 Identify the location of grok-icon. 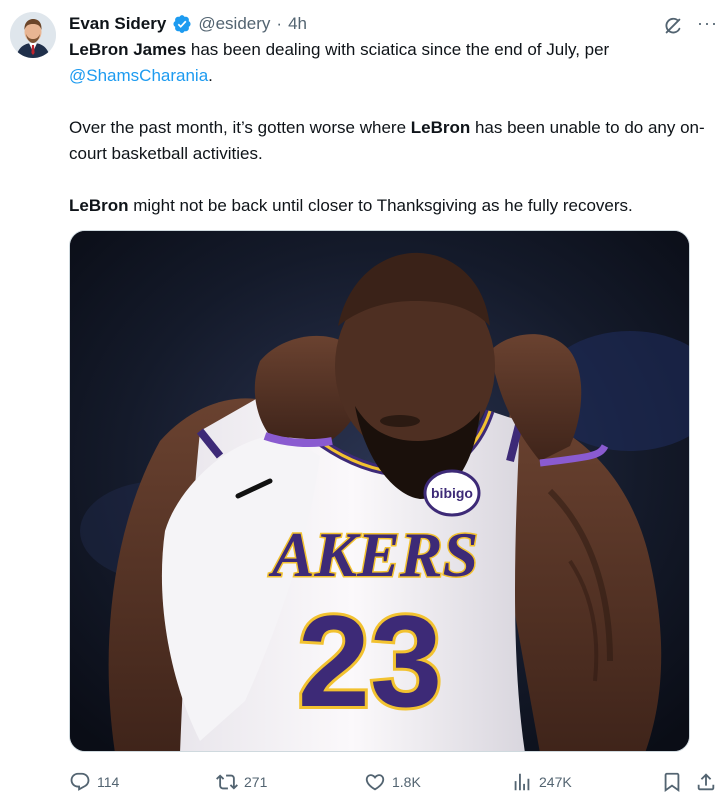
(673, 26).